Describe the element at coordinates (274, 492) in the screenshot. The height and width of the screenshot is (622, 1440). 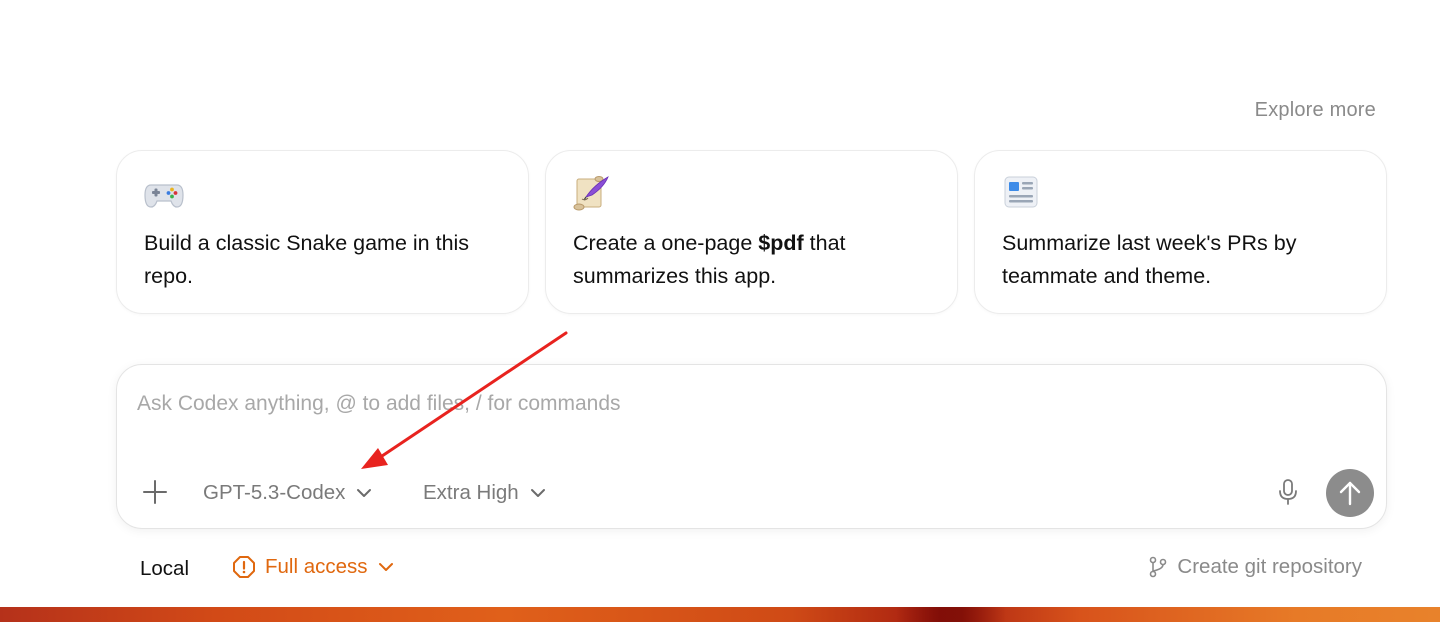
I see `model-label: GPT-5.3-Codex` at that location.